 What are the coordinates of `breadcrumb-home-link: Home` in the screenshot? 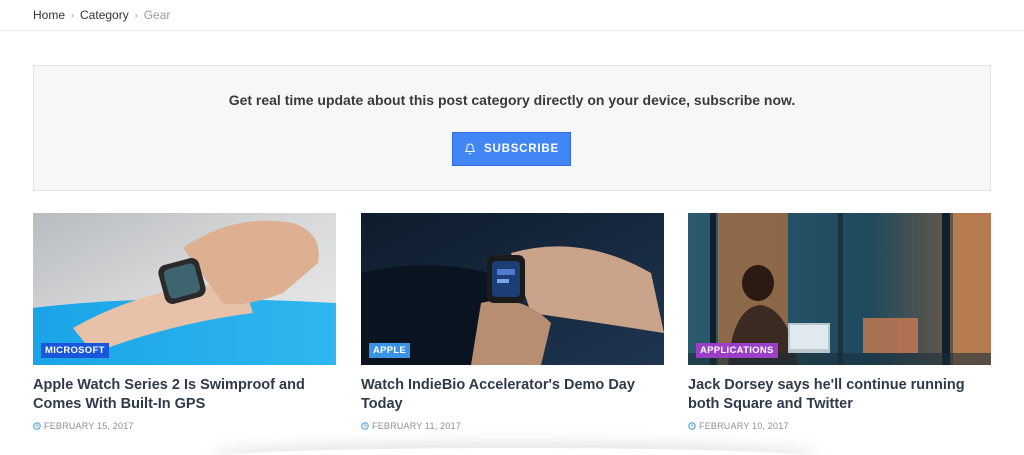 It's located at (49, 15).